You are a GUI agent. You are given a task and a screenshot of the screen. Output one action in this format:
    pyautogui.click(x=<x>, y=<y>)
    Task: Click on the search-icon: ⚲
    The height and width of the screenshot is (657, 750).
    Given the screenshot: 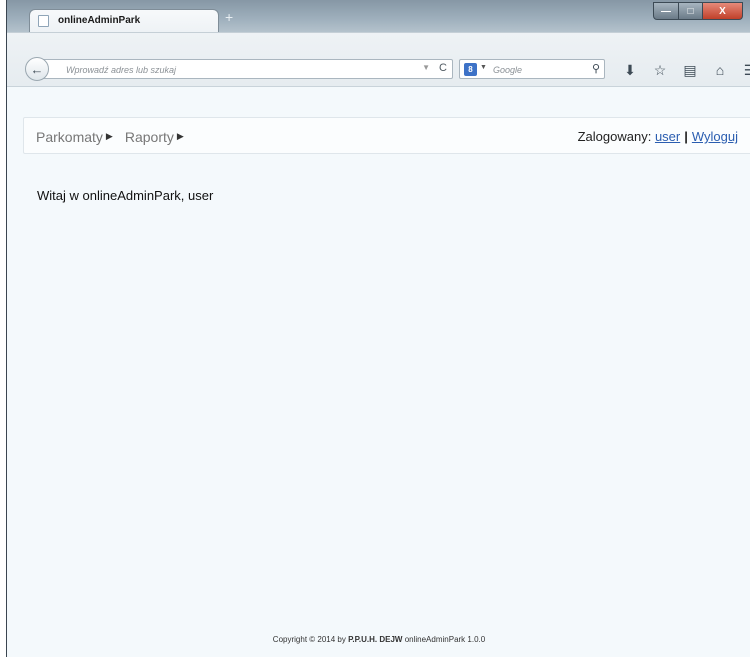 What is the action you would take?
    pyautogui.click(x=596, y=68)
    